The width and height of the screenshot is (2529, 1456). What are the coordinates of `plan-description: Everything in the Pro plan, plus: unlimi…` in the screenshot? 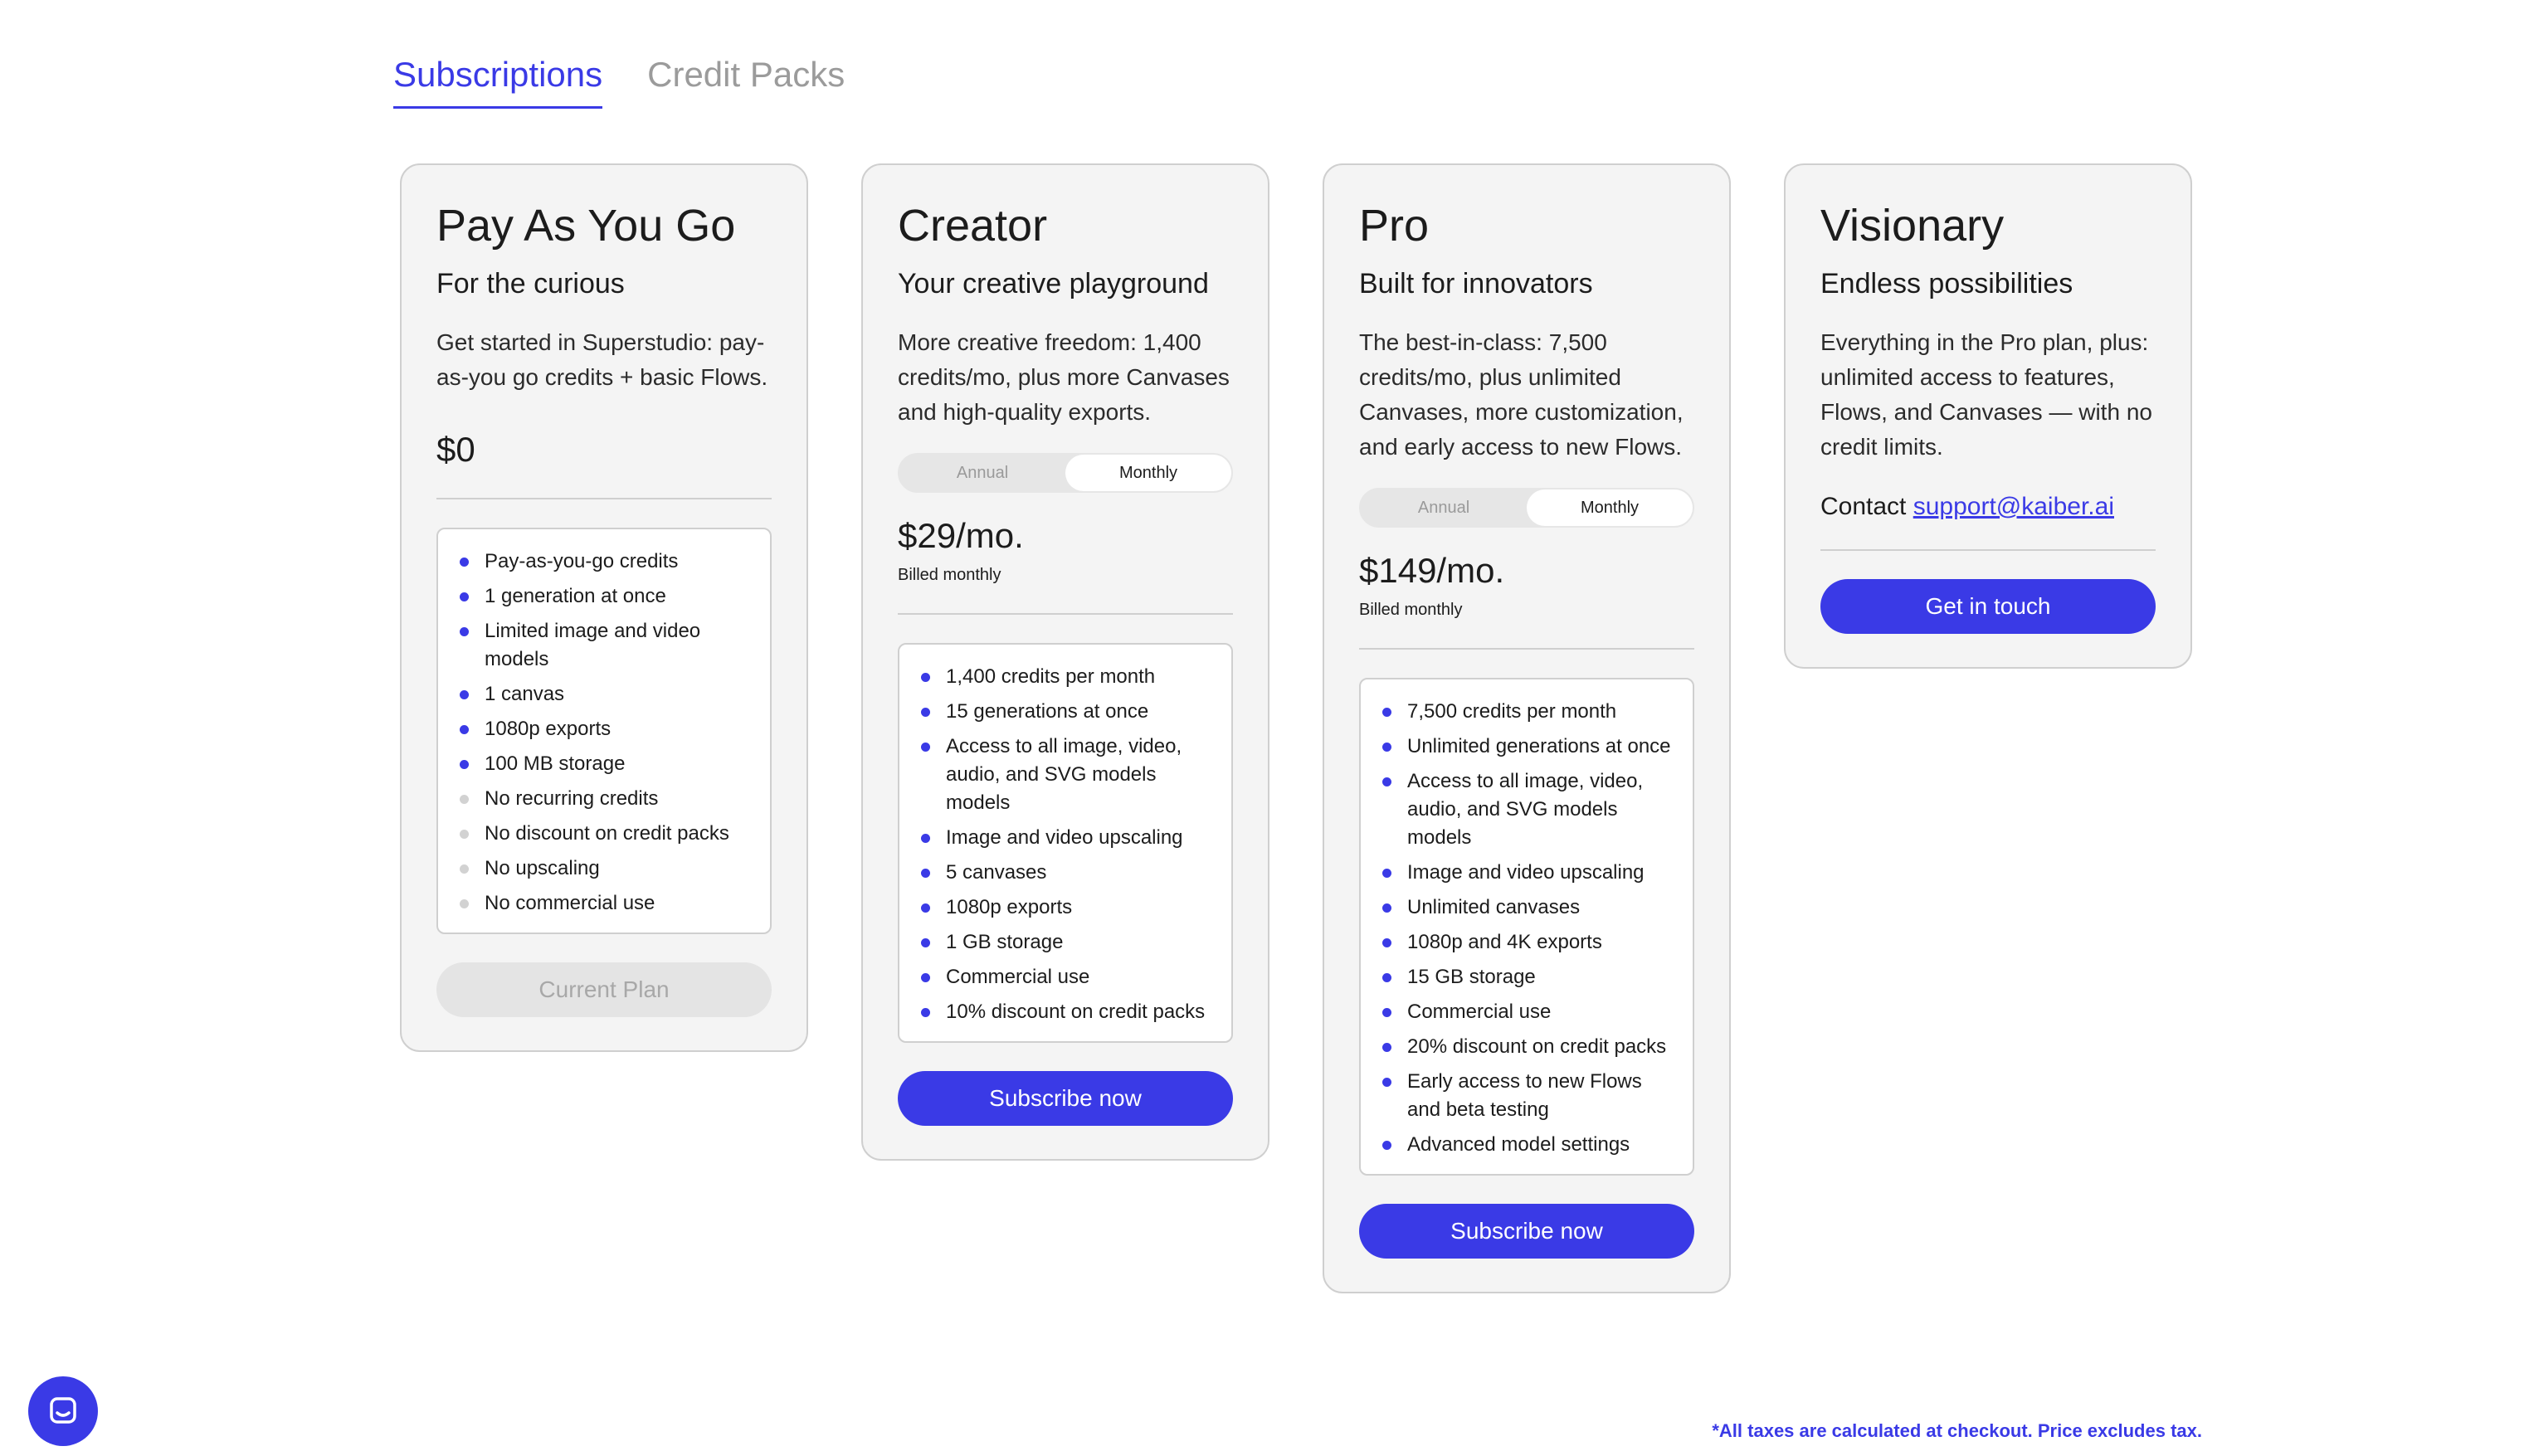 It's located at (1986, 394).